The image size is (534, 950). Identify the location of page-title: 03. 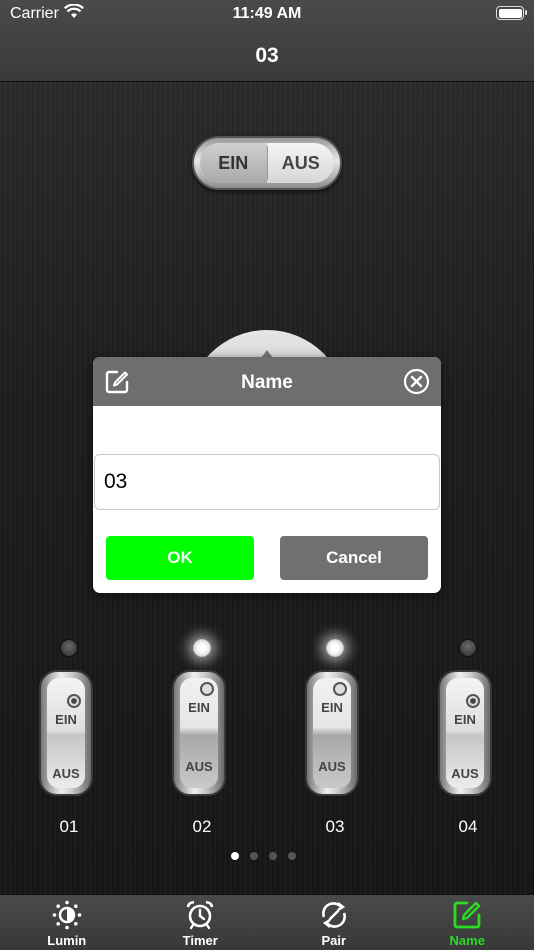
(267, 55).